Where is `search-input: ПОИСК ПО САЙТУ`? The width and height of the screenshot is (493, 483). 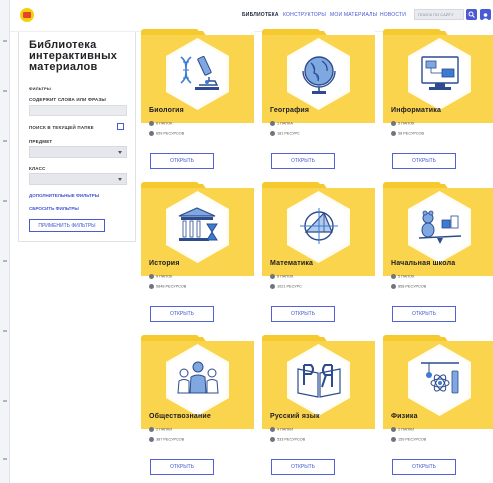 search-input: ПОИСК ПО САЙТУ is located at coordinates (439, 14).